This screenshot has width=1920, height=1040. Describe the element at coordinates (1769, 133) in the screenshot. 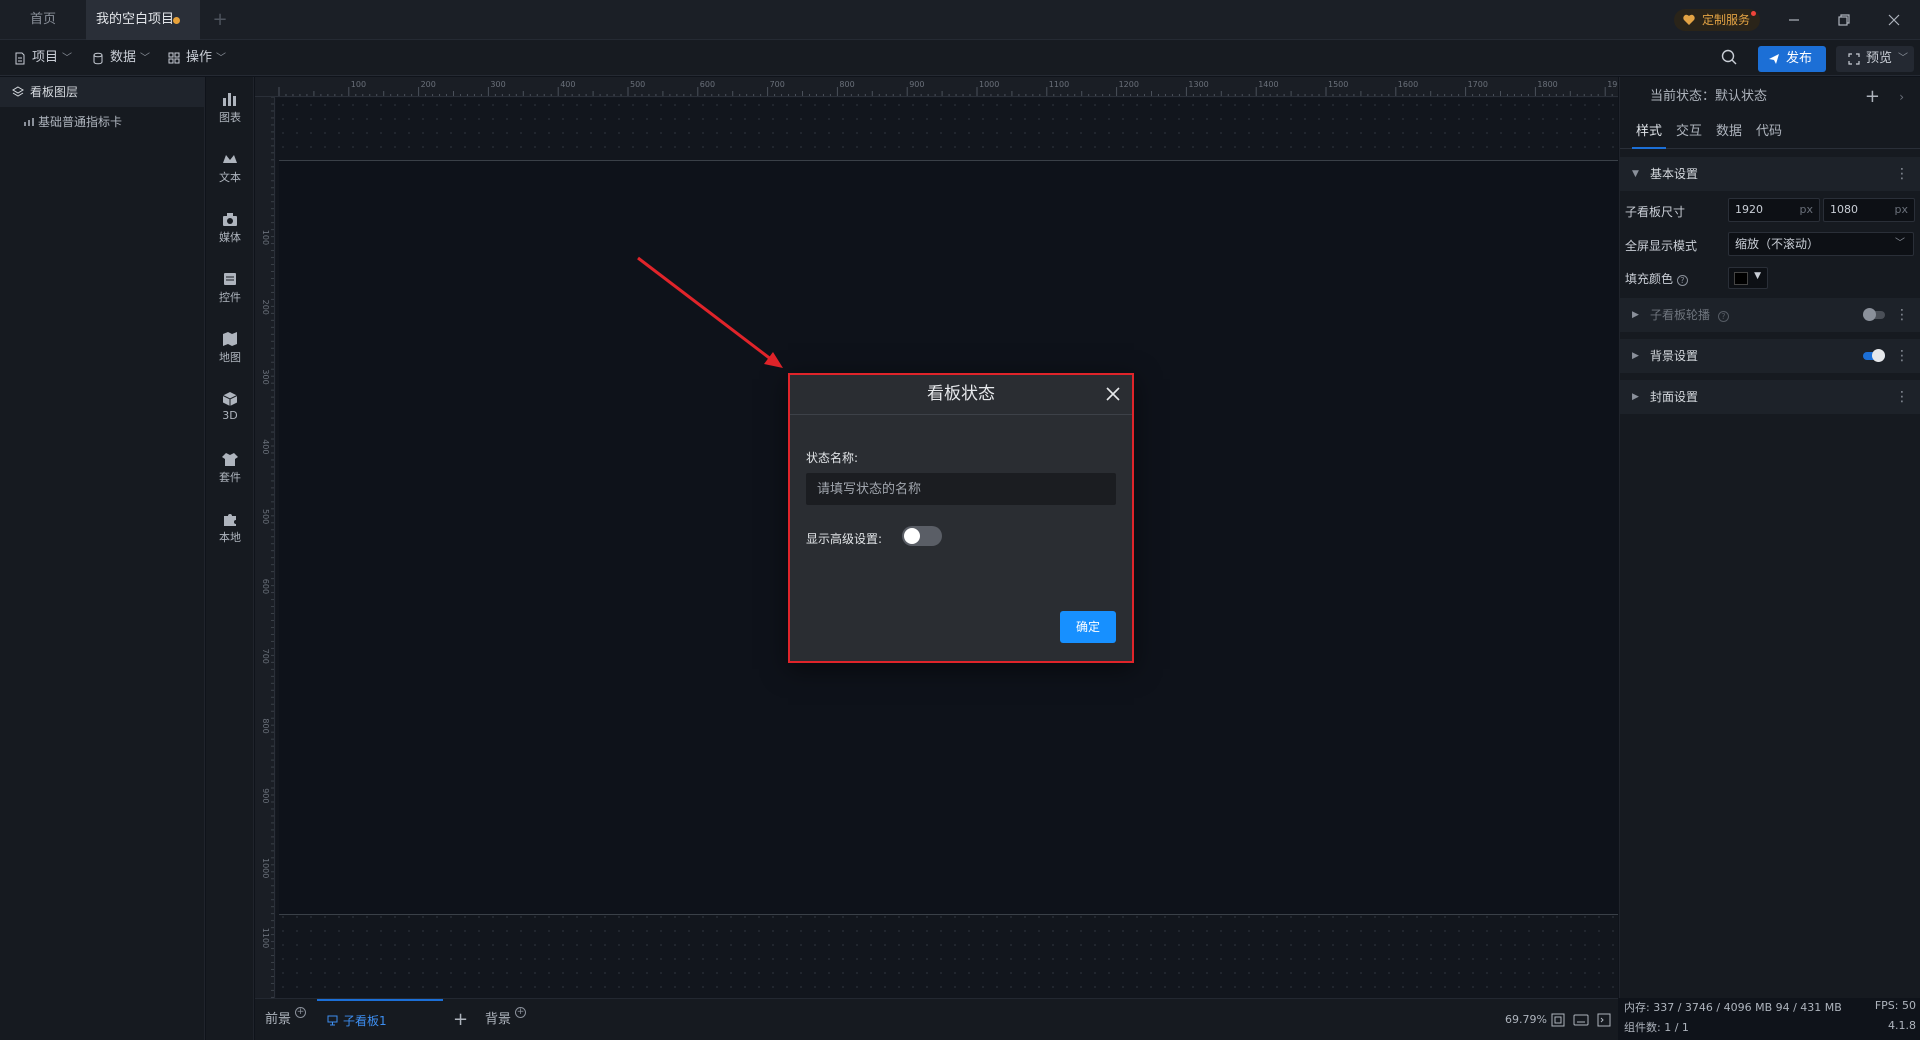

I see `tab-code: 代码` at that location.